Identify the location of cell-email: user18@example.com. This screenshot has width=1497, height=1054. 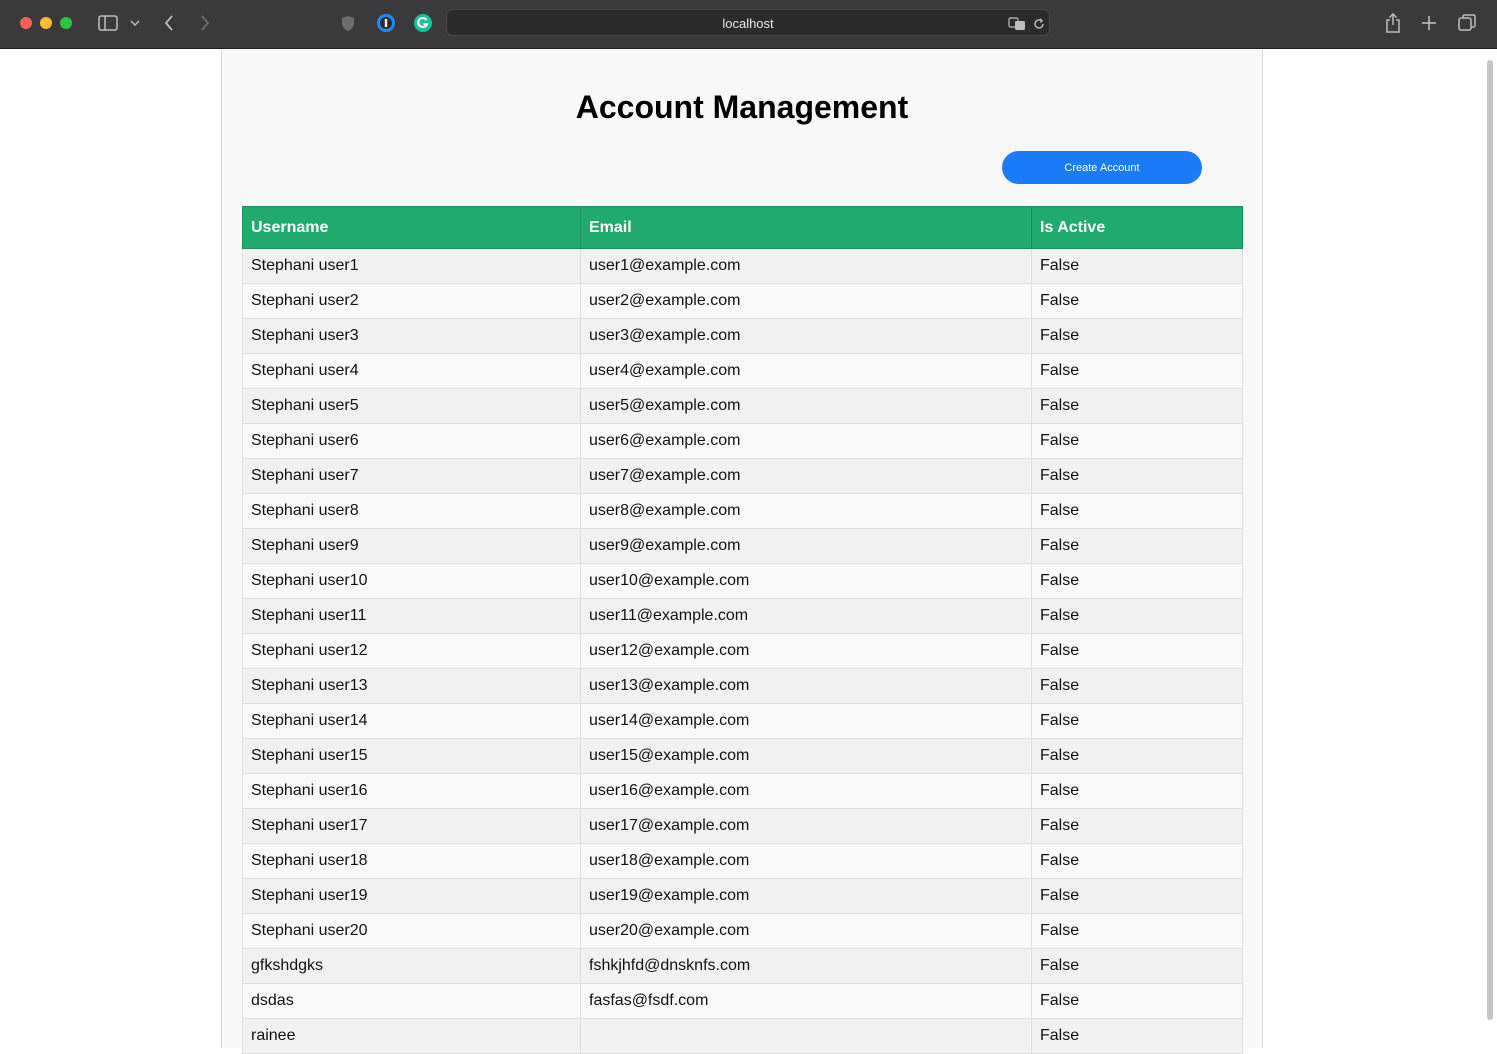
(806, 861).